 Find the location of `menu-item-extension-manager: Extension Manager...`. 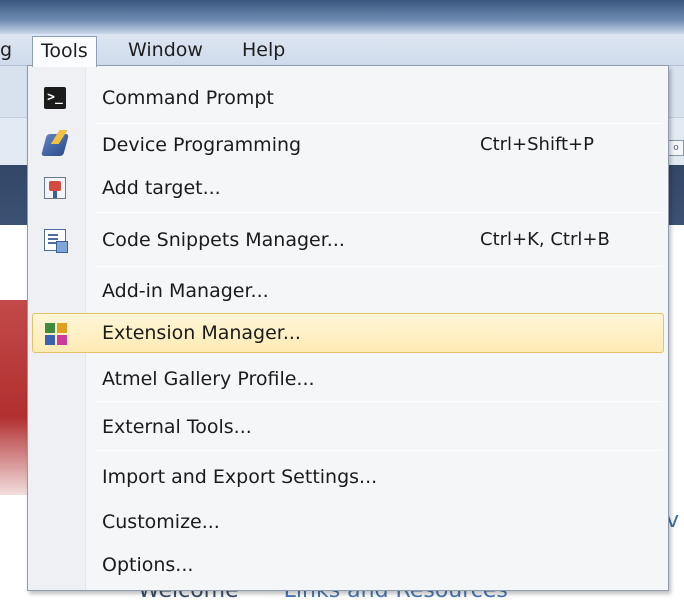

menu-item-extension-manager: Extension Manager... is located at coordinates (348, 333).